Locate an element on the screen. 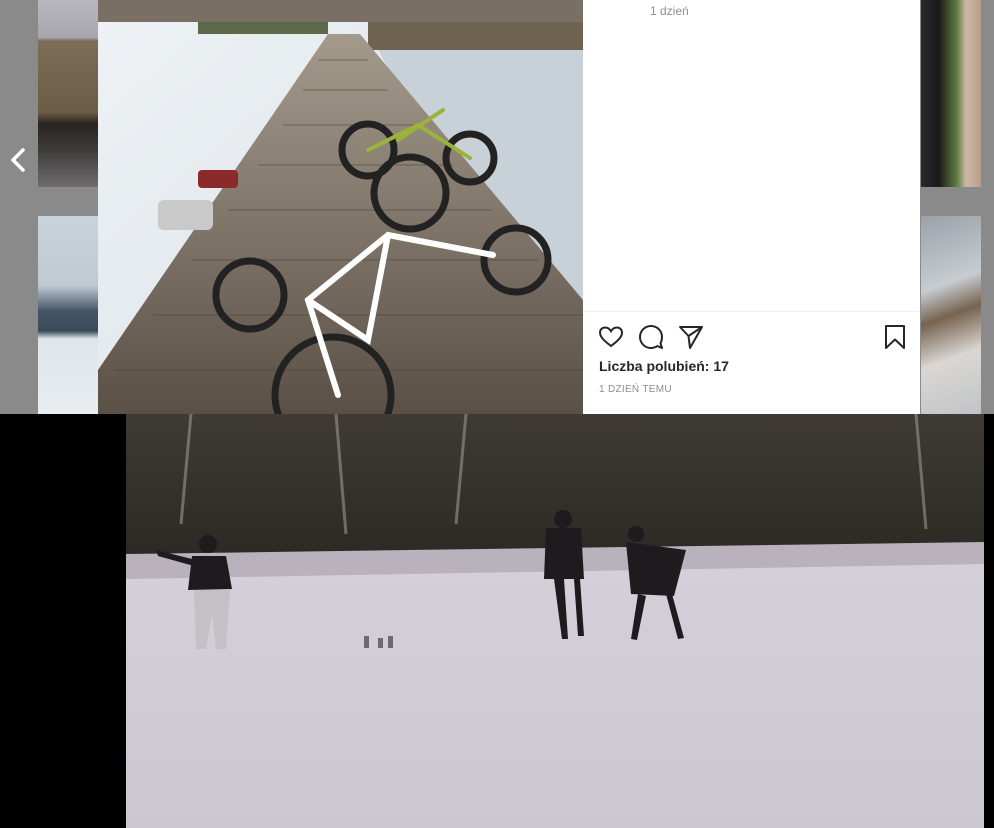  share-button is located at coordinates (691, 337).